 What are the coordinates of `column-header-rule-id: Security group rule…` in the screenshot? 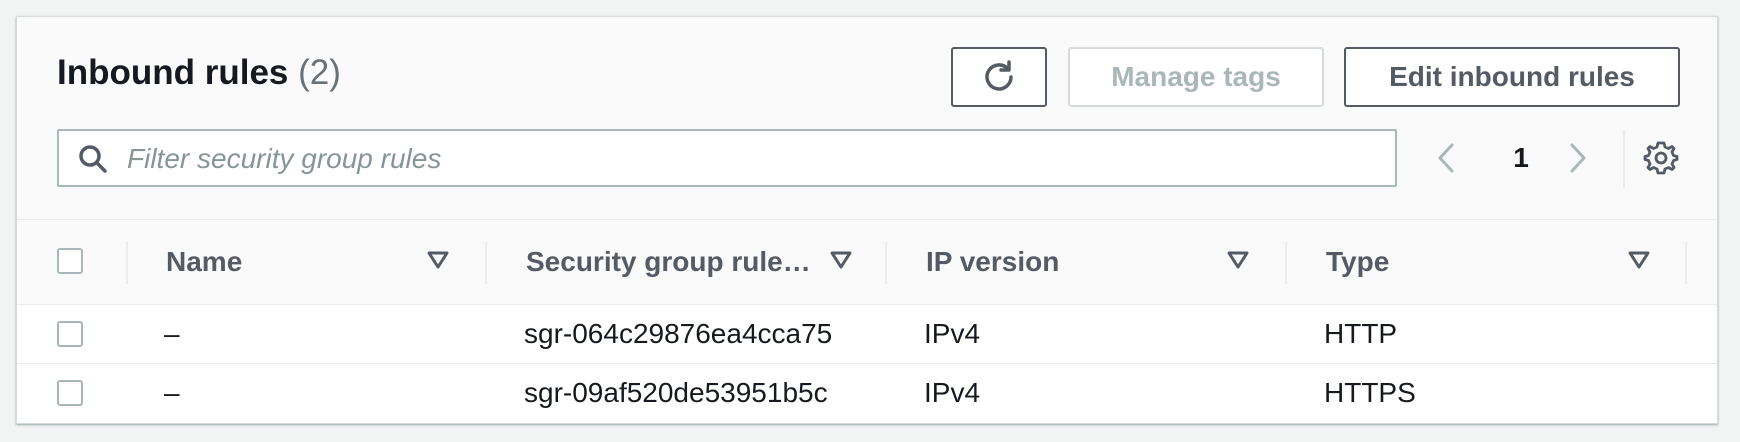 It's located at (668, 262).